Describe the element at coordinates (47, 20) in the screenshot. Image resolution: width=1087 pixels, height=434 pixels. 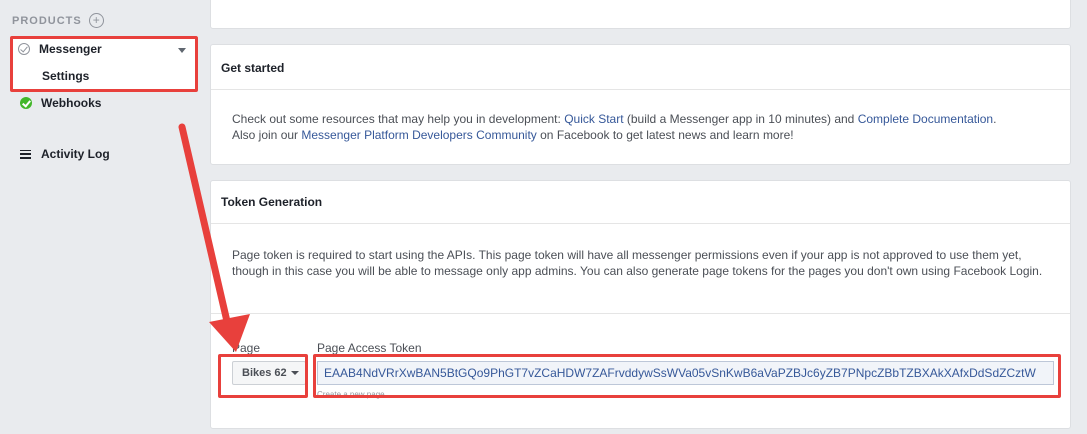
I see `products-header-label: PRODUCTS` at that location.